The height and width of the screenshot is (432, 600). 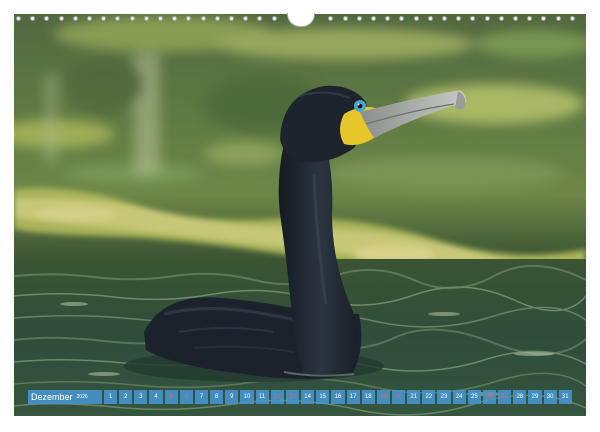 I want to click on day-cell: 9, so click(x=232, y=397).